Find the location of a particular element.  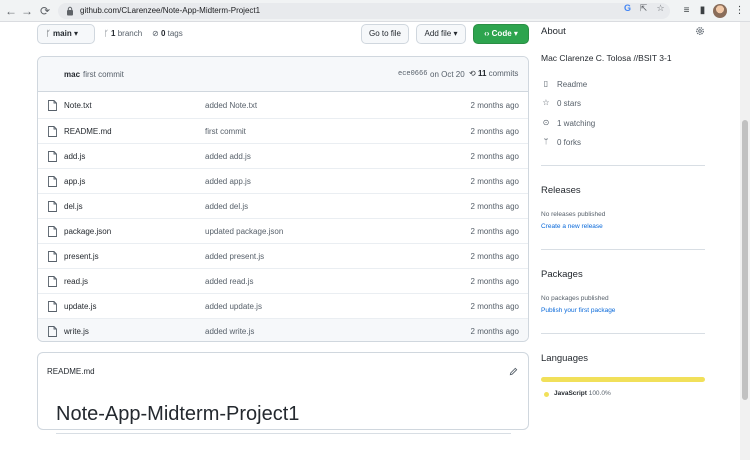

google-lens-icon: G is located at coordinates (627, 8).